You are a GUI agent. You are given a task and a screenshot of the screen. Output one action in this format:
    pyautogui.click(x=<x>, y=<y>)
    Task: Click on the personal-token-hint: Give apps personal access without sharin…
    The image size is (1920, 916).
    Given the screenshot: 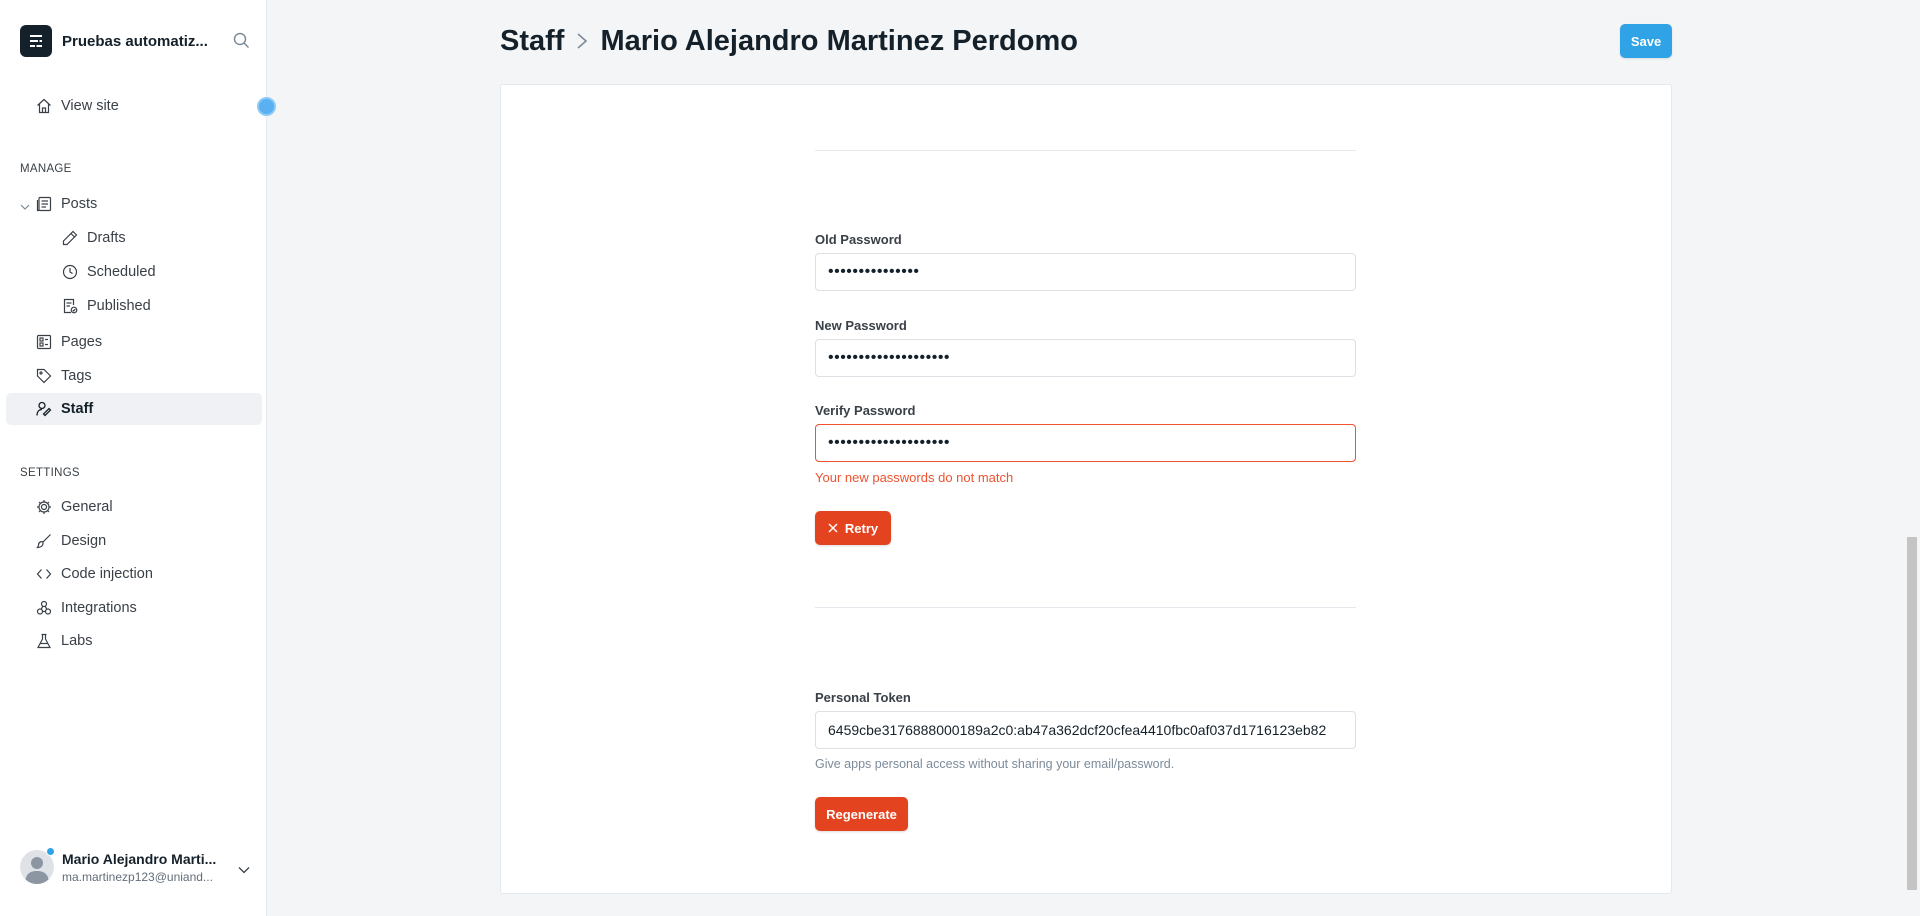 What is the action you would take?
    pyautogui.click(x=995, y=764)
    